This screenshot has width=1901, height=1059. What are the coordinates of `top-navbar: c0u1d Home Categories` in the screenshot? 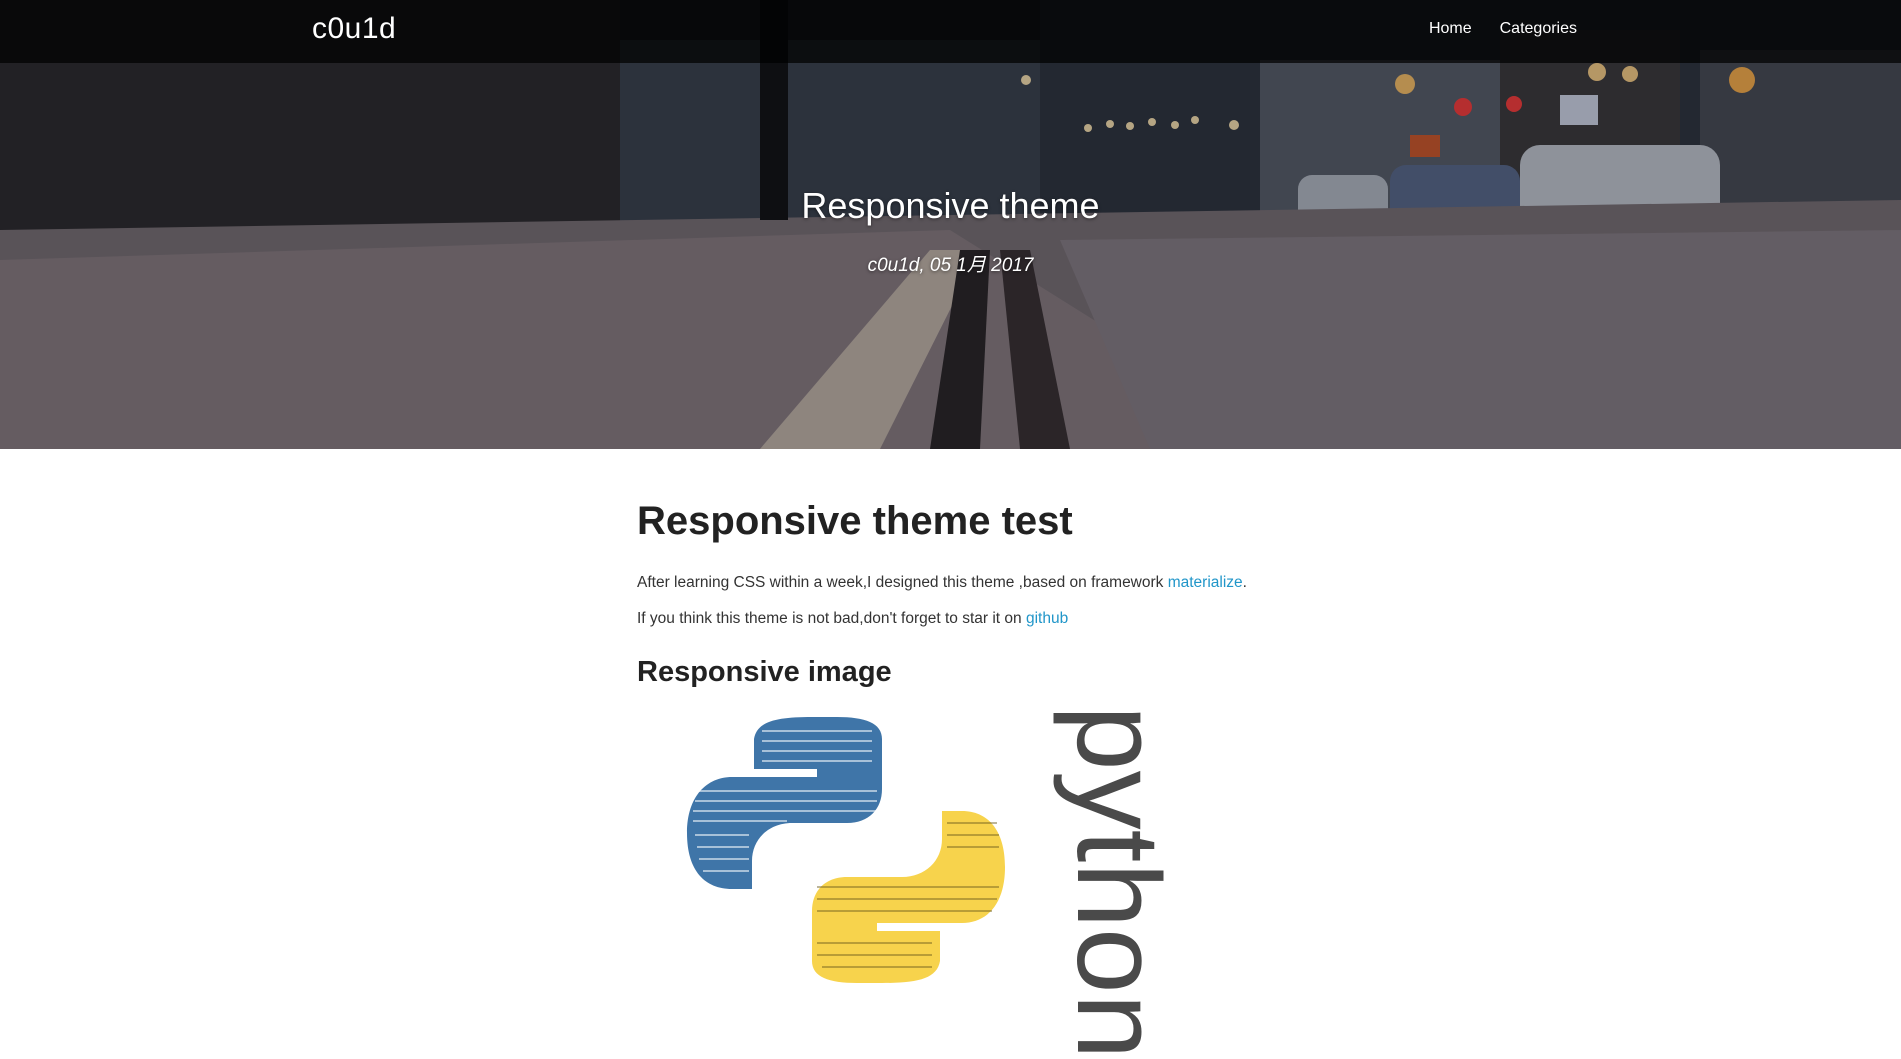 It's located at (950, 31).